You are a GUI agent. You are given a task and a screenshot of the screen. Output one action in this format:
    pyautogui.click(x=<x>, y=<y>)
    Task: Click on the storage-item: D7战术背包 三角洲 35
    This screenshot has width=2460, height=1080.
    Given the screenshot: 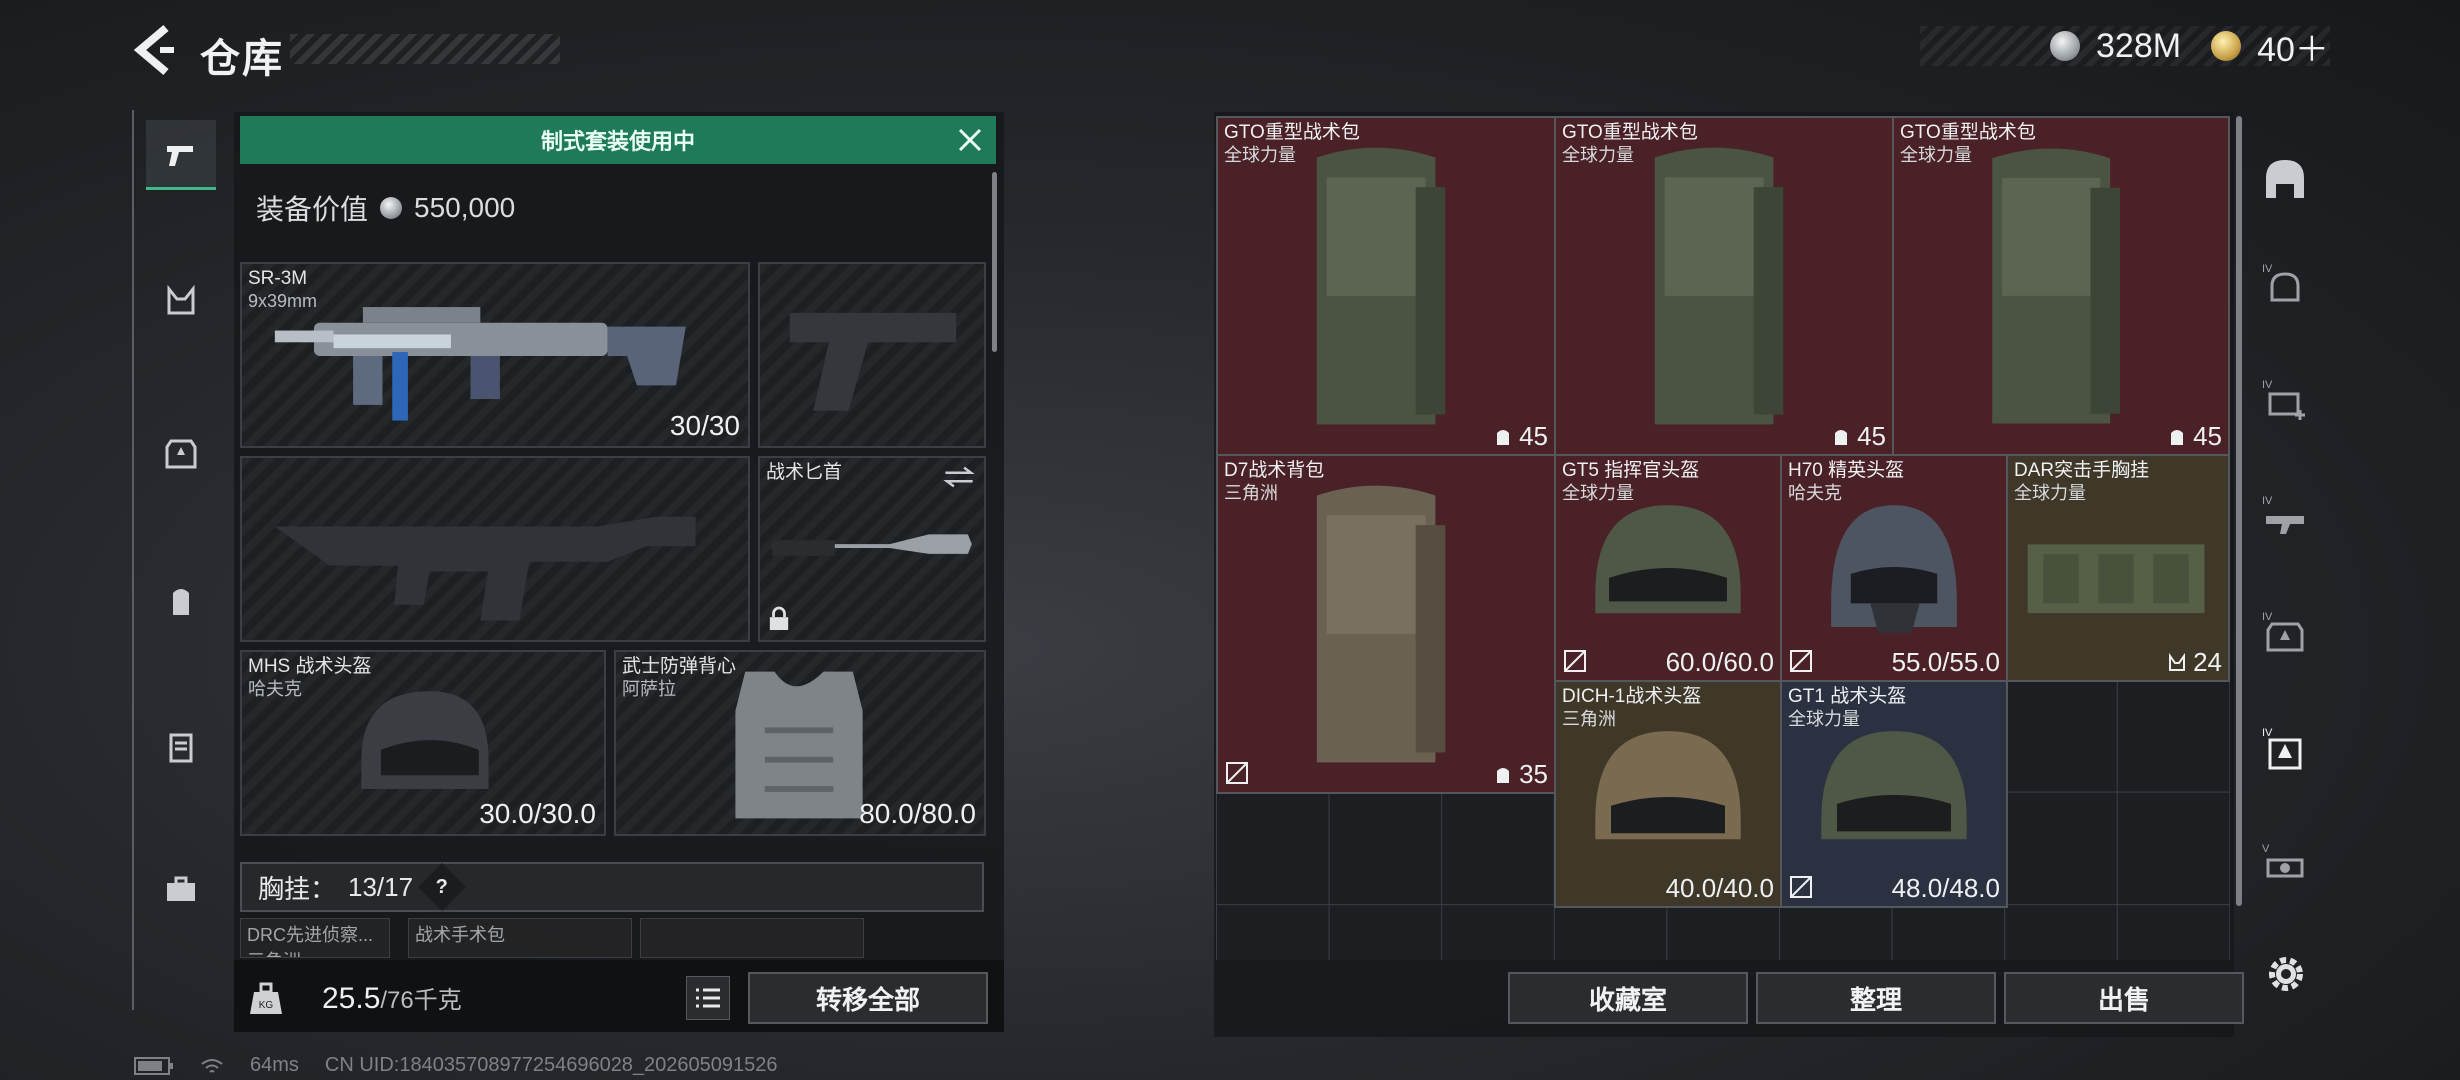 What is the action you would take?
    pyautogui.click(x=1386, y=624)
    